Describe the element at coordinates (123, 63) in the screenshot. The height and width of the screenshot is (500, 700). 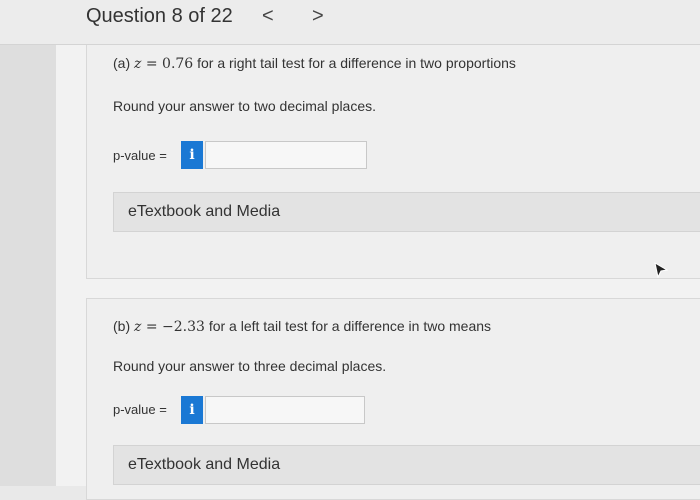
I see `part-a-prefix: (a)` at that location.